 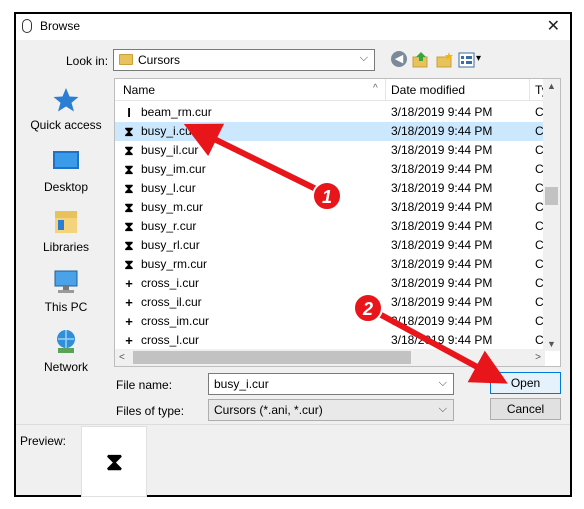 I want to click on annotation-badge-1: 1, so click(x=327, y=196).